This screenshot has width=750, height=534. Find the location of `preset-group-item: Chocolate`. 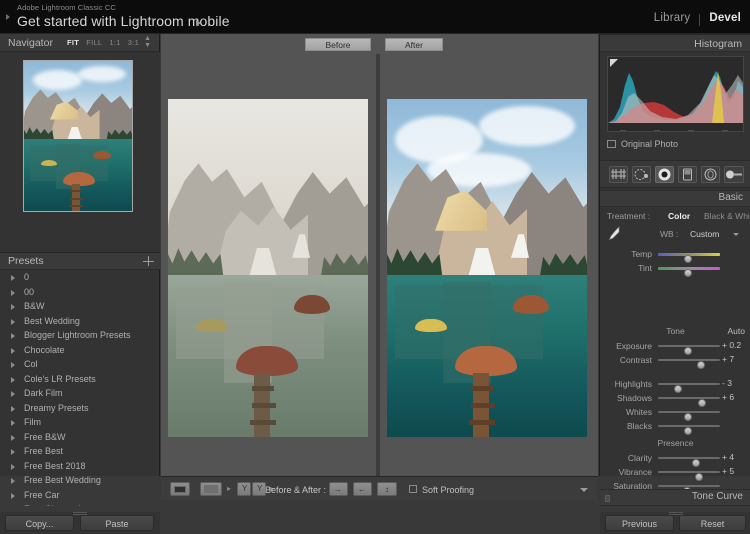

preset-group-item: Chocolate is located at coordinates (80, 350).